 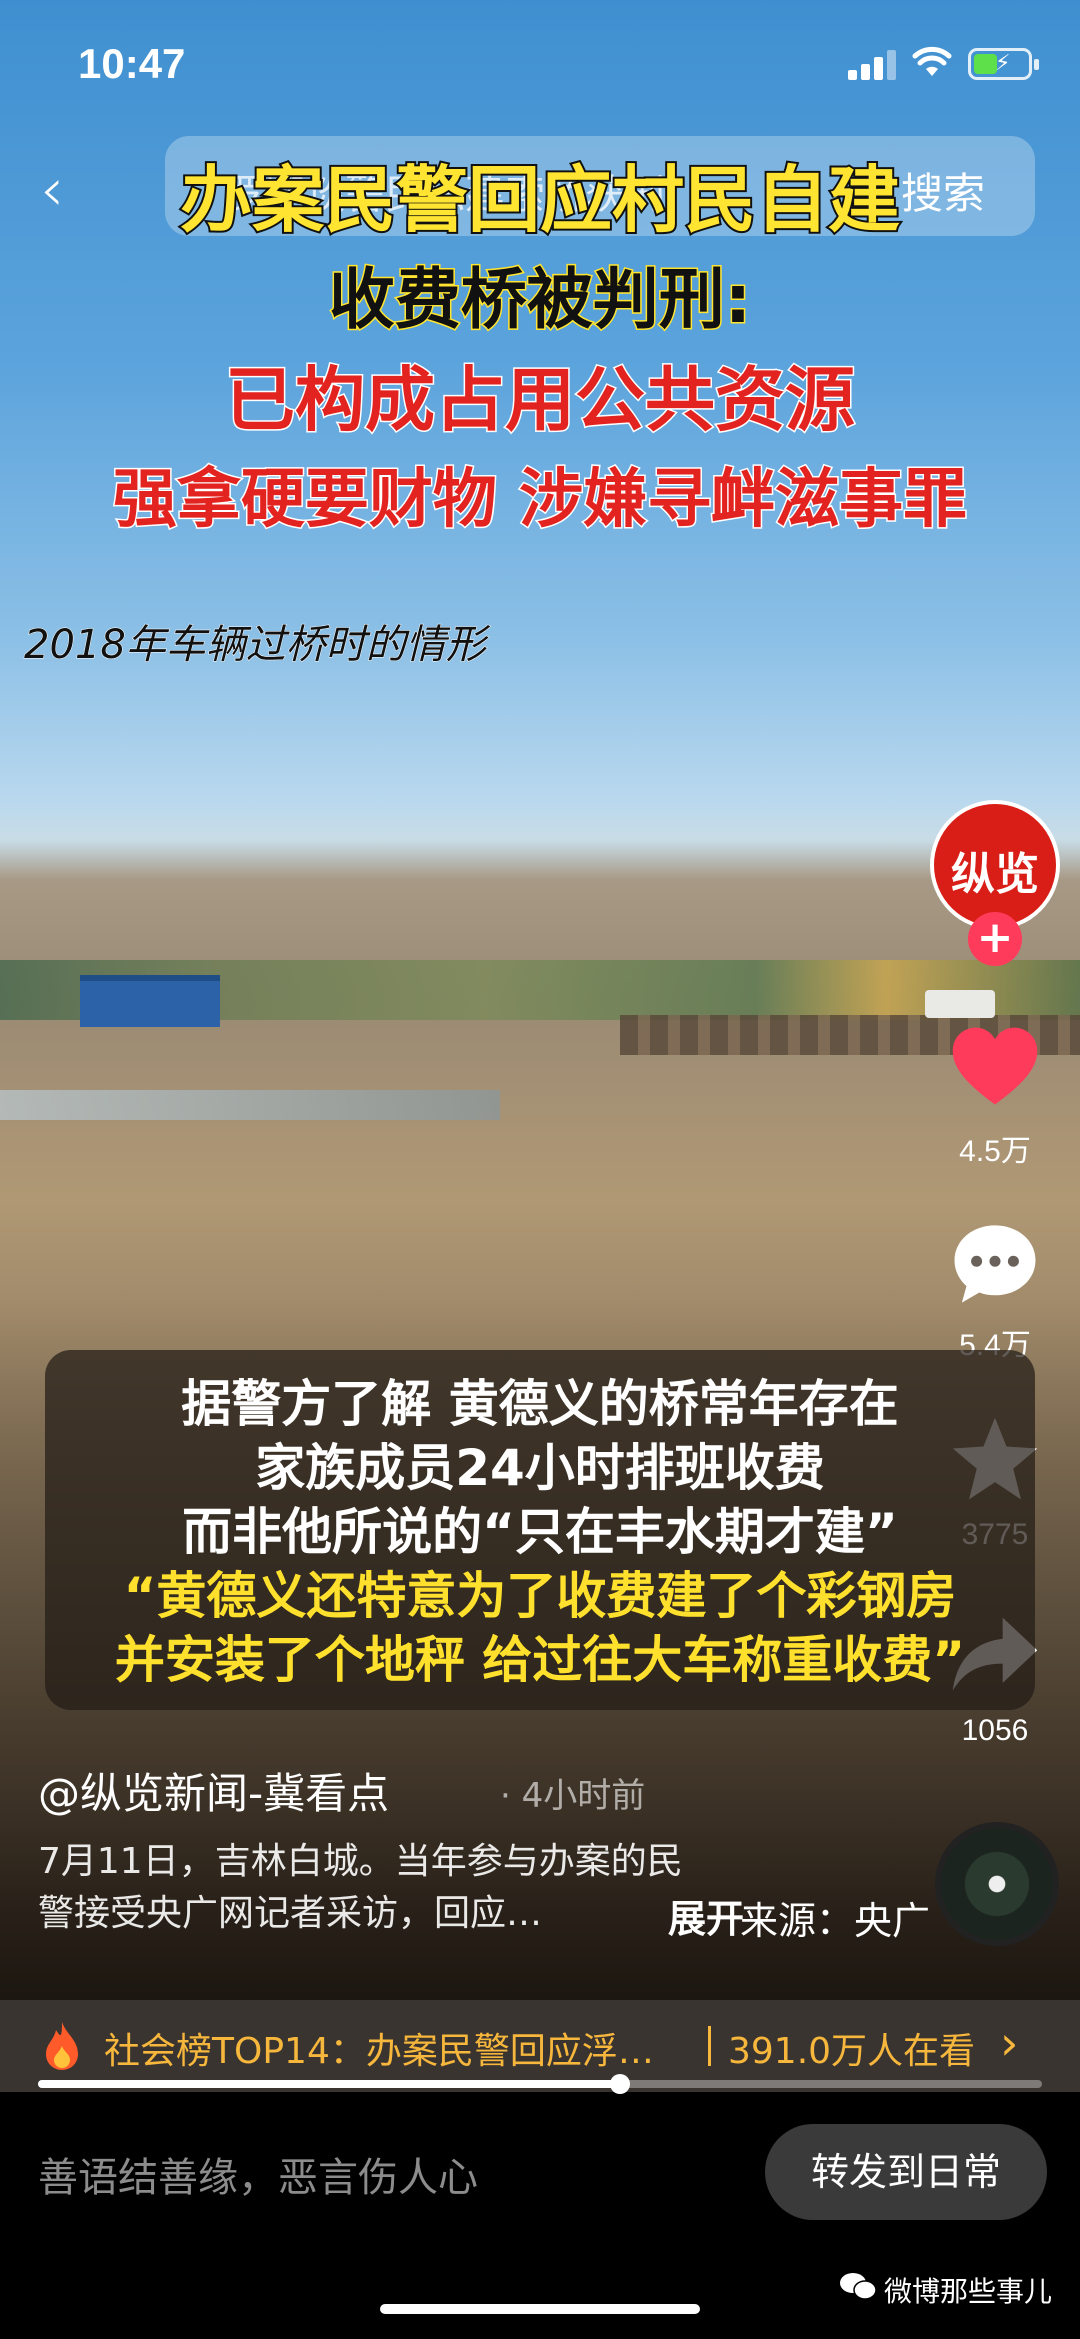 I want to click on headline-line-1: 办案民警回应村民自建, so click(x=540, y=200).